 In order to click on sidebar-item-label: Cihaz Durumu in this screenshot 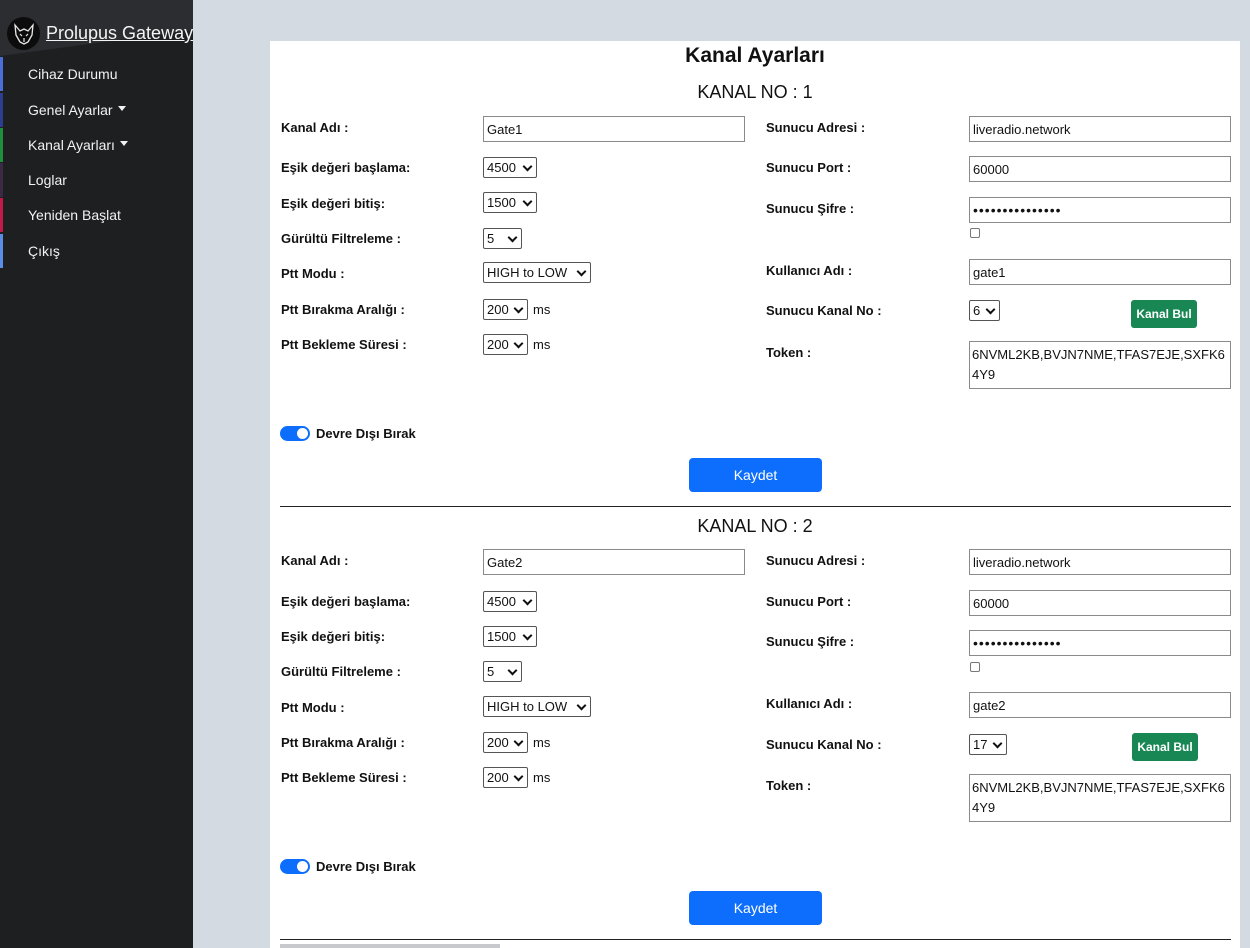, I will do `click(73, 74)`.